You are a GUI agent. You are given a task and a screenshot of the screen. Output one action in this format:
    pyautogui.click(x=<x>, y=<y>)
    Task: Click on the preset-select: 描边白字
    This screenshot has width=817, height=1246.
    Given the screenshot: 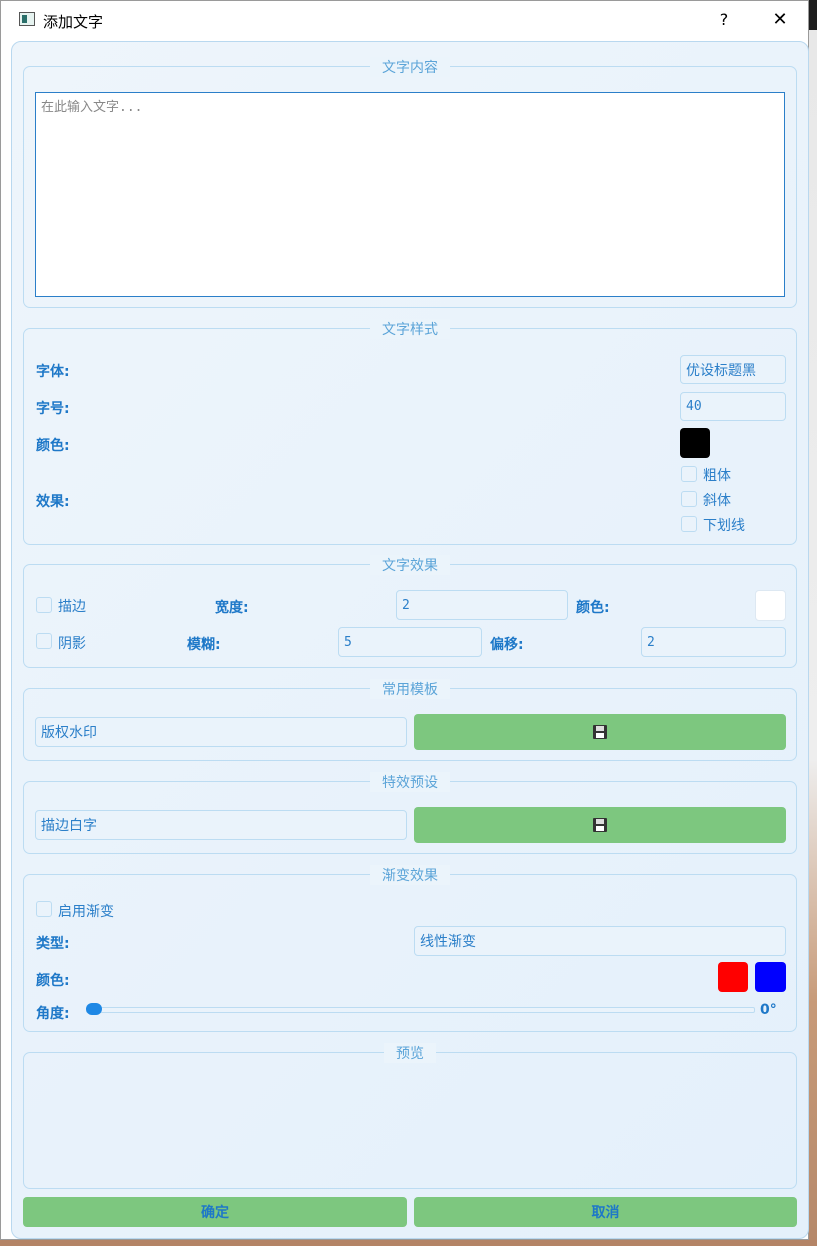 What is the action you would take?
    pyautogui.click(x=221, y=825)
    